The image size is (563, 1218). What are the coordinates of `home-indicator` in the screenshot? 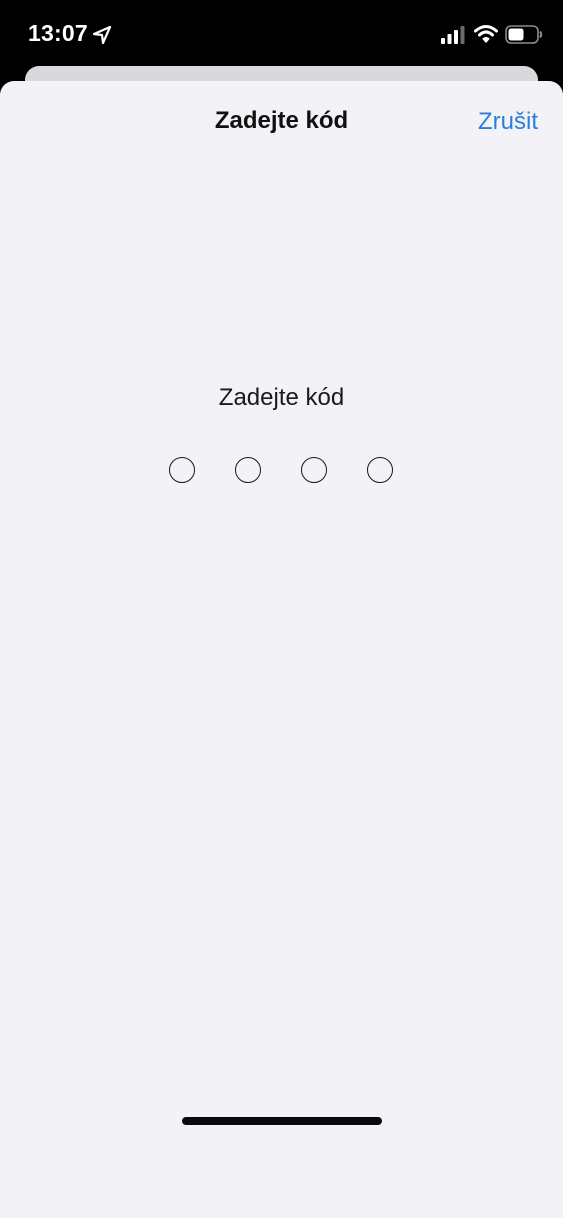 It's located at (282, 1121).